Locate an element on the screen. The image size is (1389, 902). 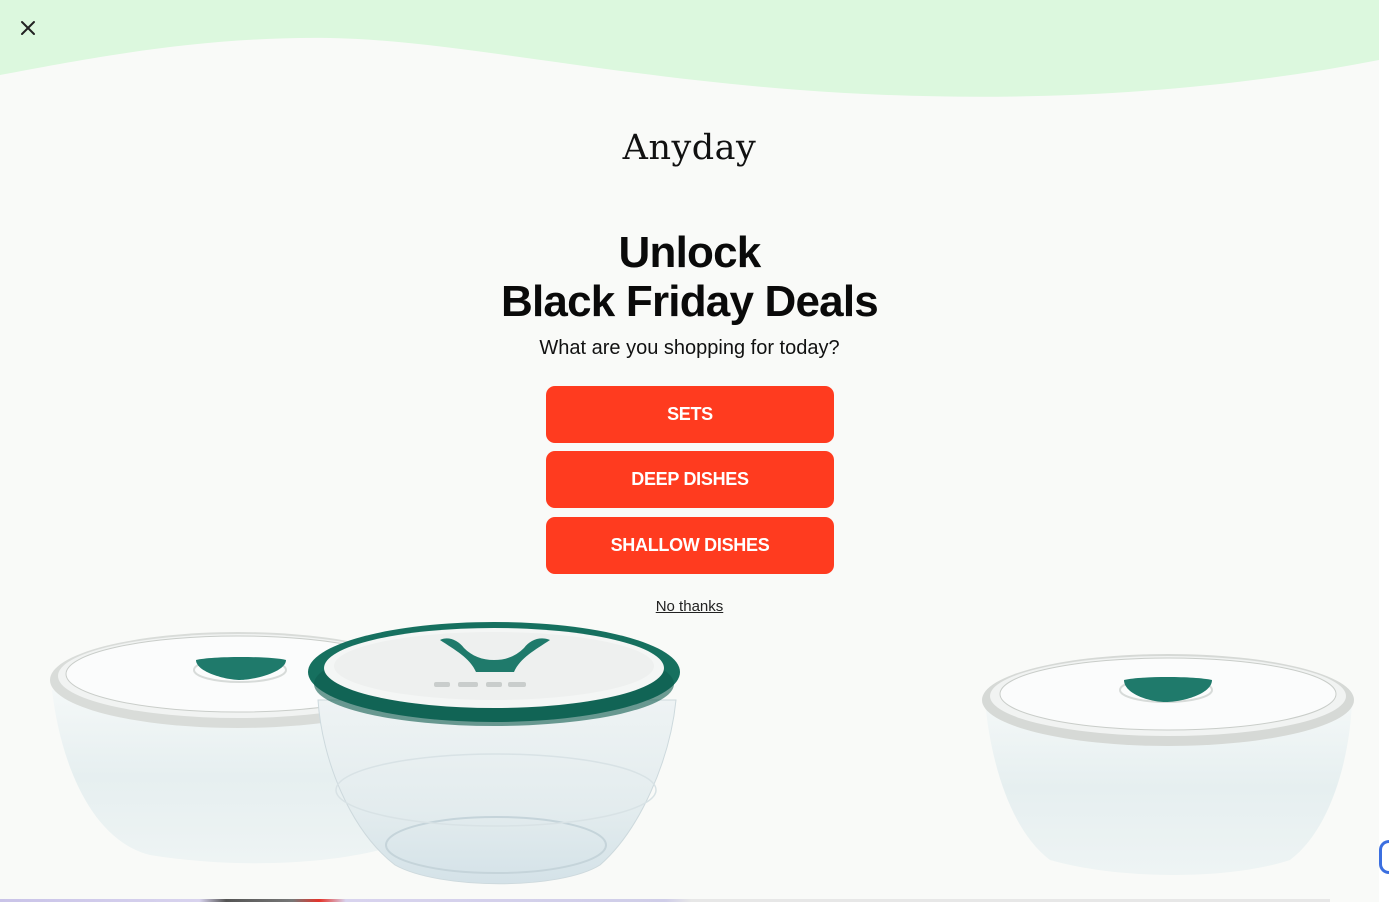
close-button is located at coordinates (28, 28).